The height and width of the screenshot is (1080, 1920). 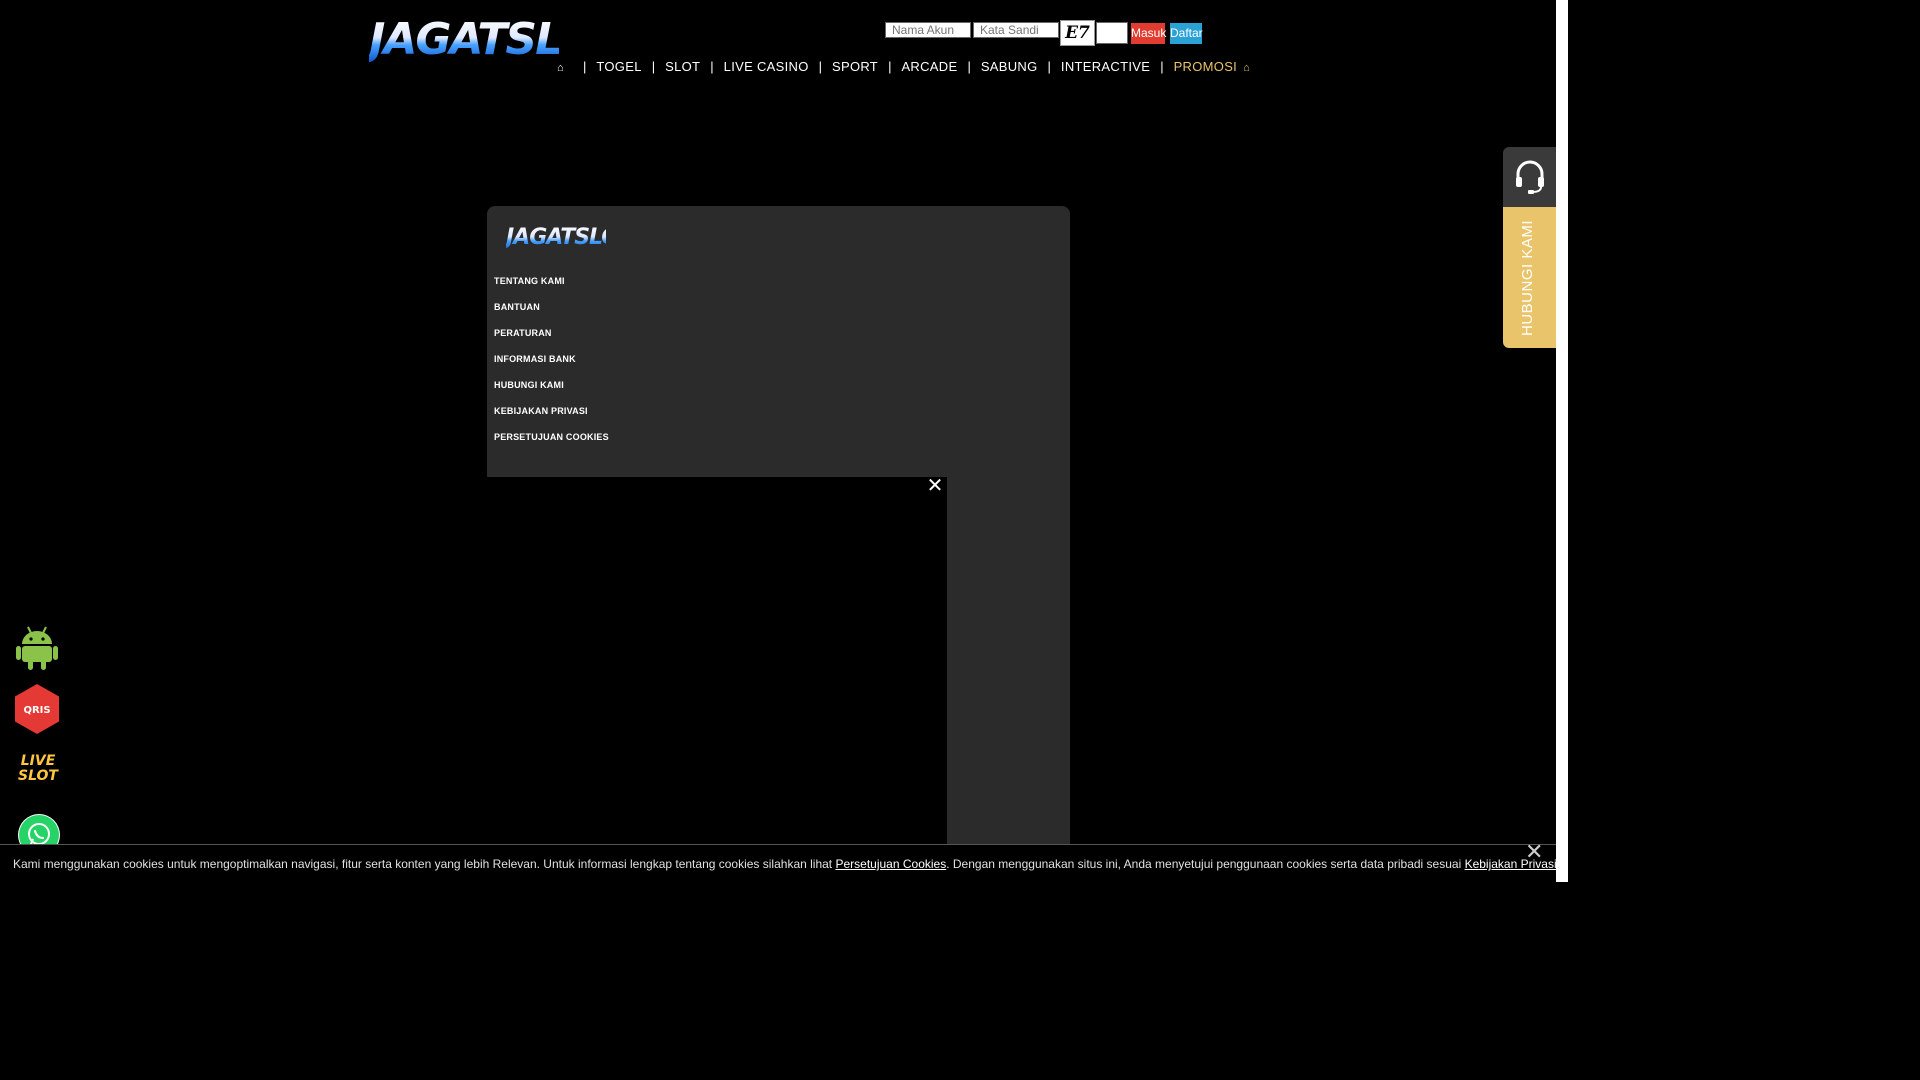 I want to click on cookie-close-icon: ✕, so click(x=1534, y=852).